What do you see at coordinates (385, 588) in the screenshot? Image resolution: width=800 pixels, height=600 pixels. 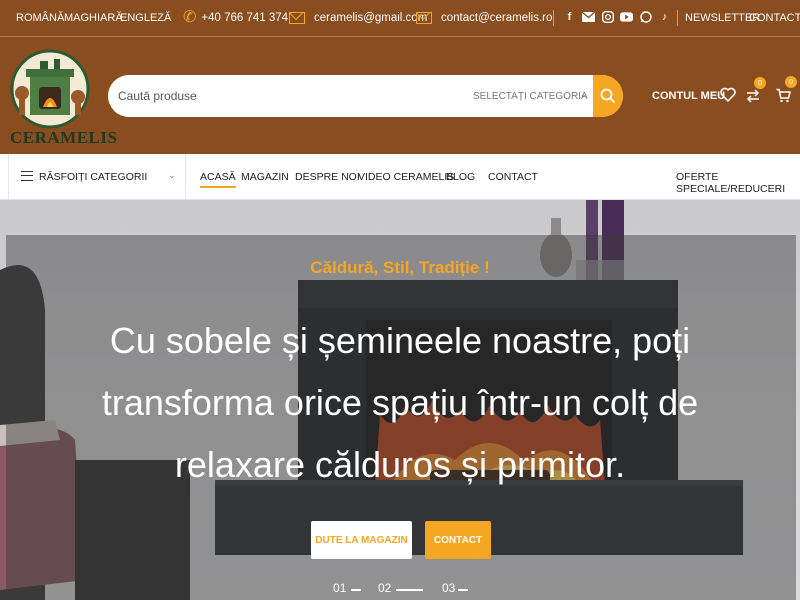 I see `slide-number: 02` at bounding box center [385, 588].